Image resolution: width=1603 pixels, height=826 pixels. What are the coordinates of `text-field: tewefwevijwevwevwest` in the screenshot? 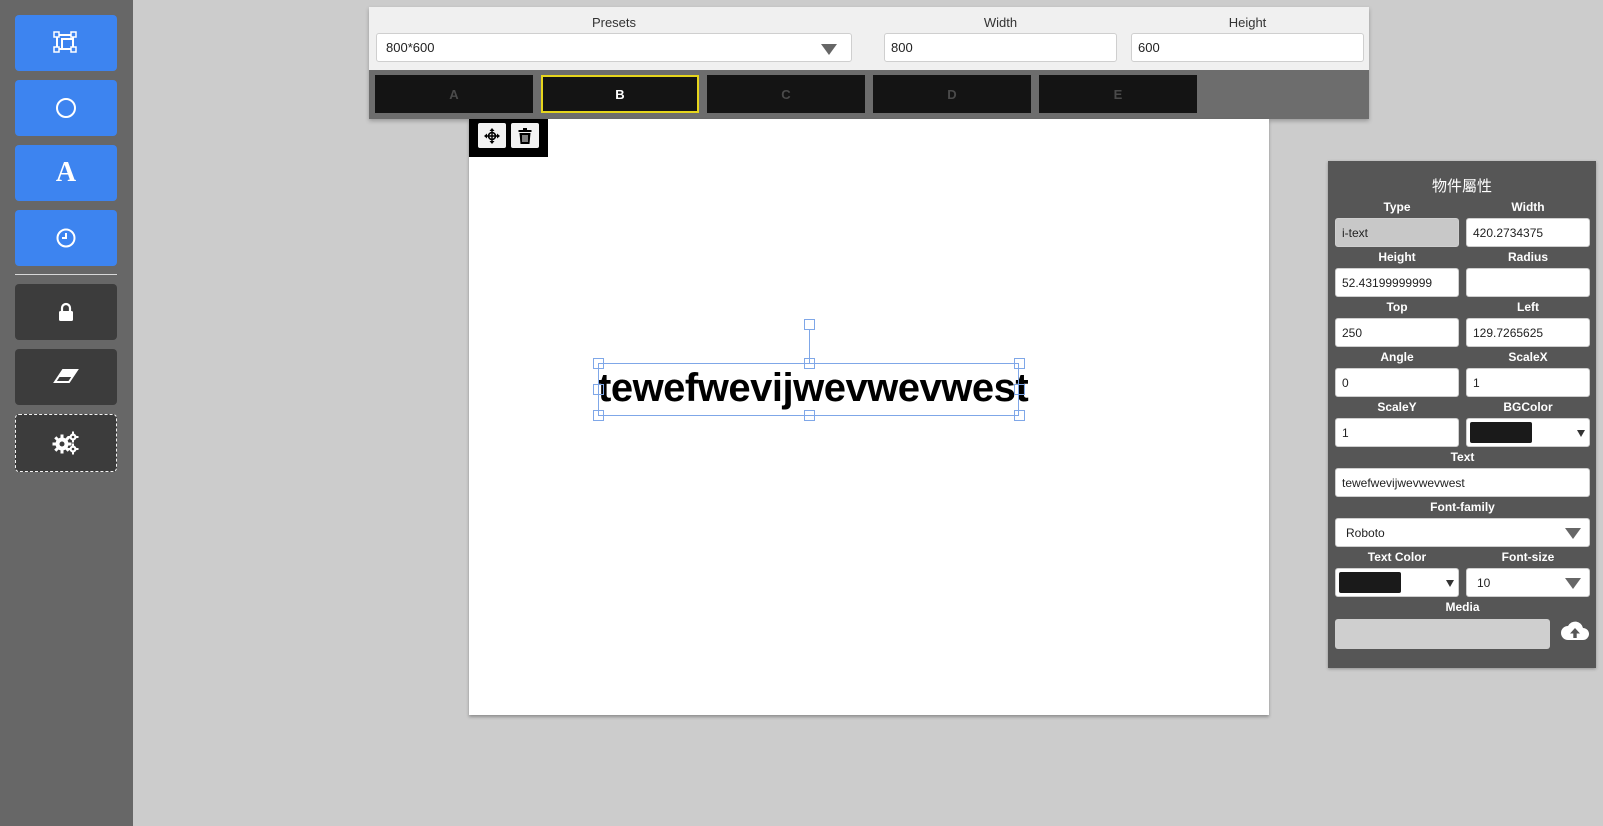 It's located at (1462, 482).